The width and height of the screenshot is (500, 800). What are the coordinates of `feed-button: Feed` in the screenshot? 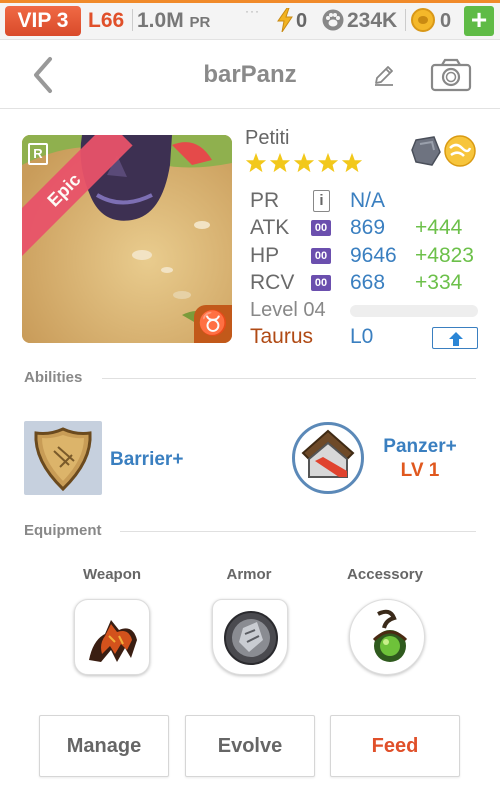 It's located at (395, 746).